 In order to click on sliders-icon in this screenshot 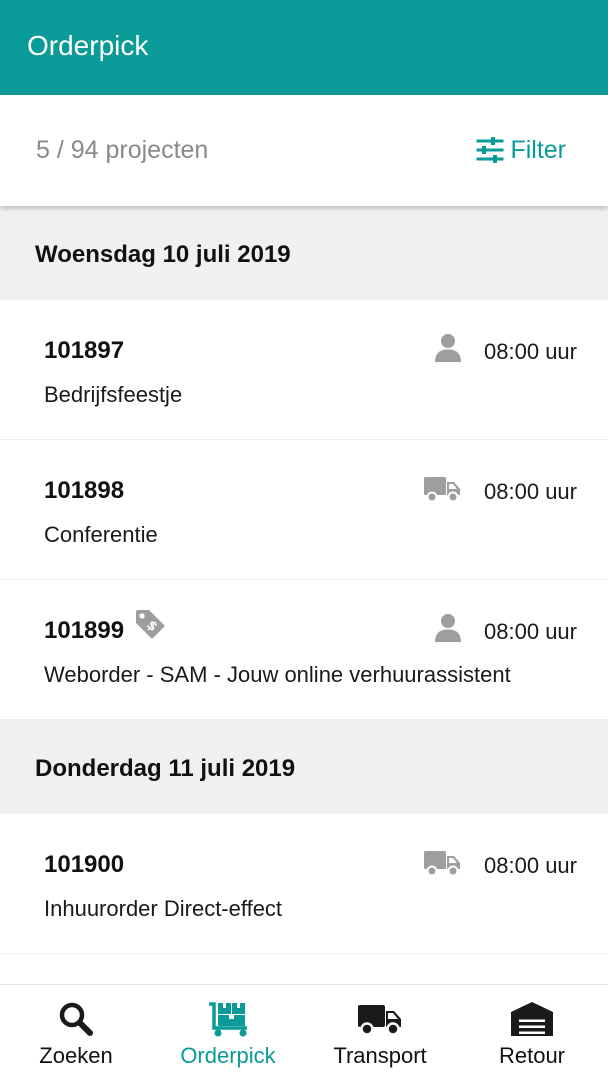, I will do `click(490, 150)`.